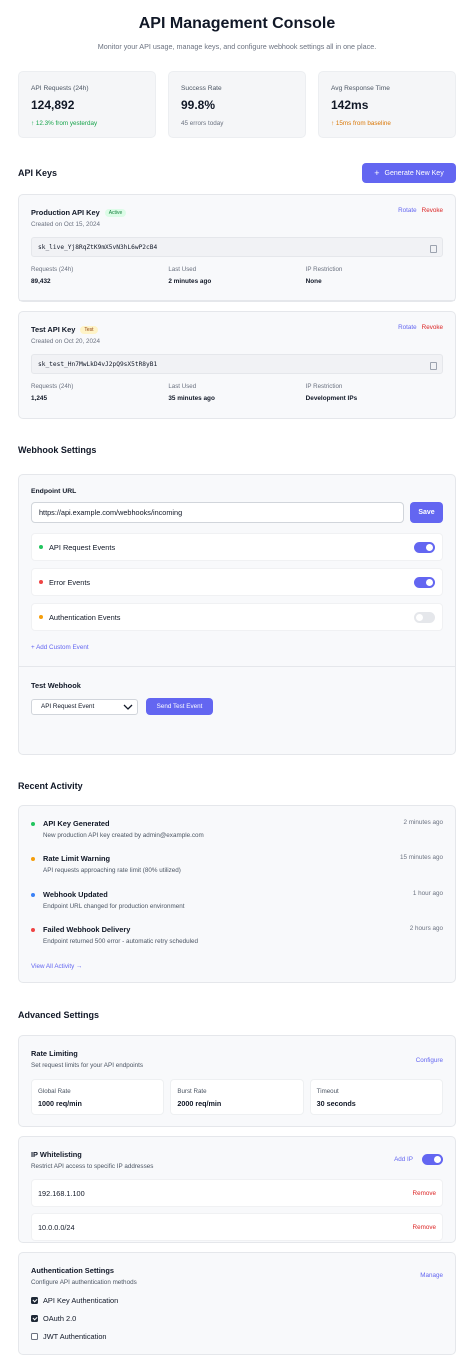  What do you see at coordinates (75, 894) in the screenshot?
I see `activity-title: Webhook Updated` at bounding box center [75, 894].